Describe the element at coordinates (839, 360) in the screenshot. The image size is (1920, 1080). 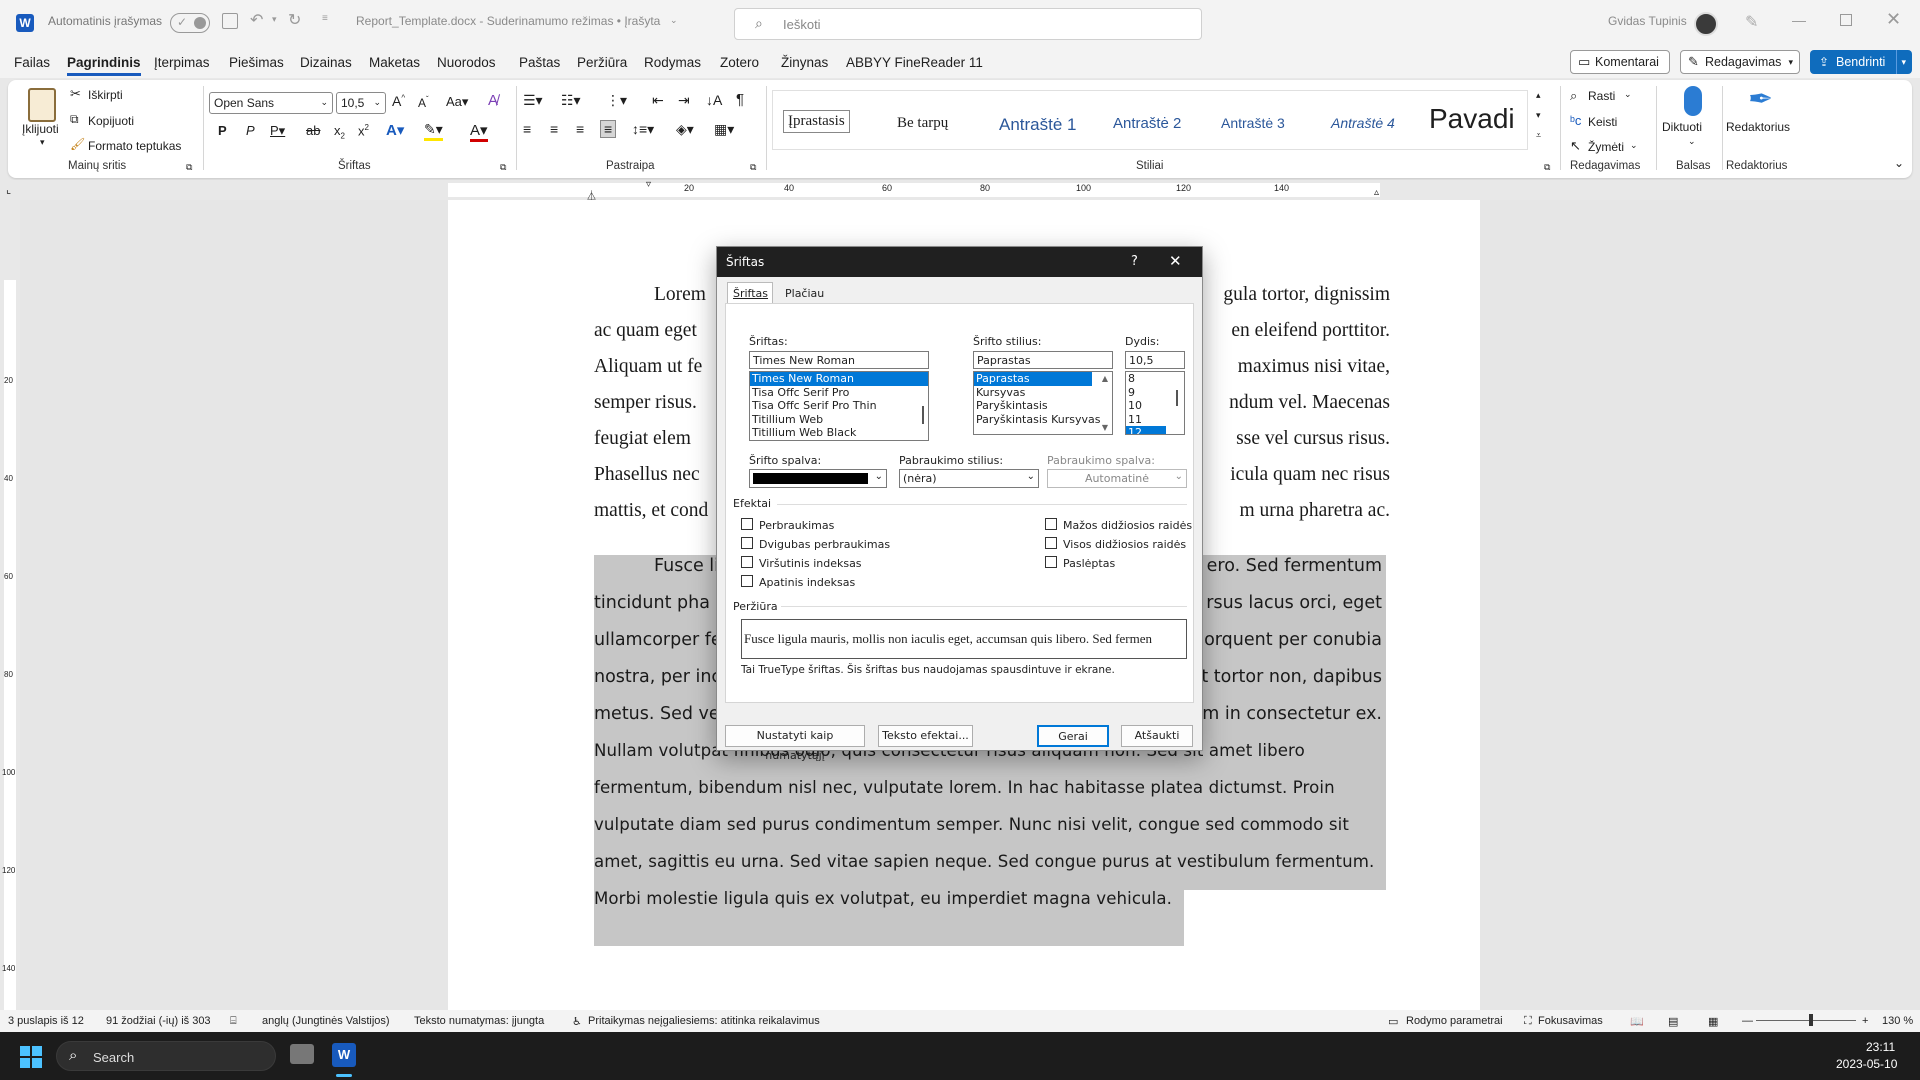
I see `font-name-input: Times New Roman` at that location.